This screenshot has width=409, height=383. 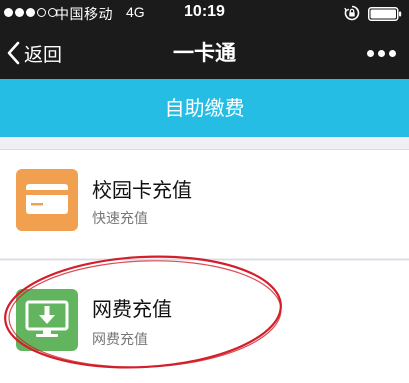 I want to click on card-icon, so click(x=47, y=200).